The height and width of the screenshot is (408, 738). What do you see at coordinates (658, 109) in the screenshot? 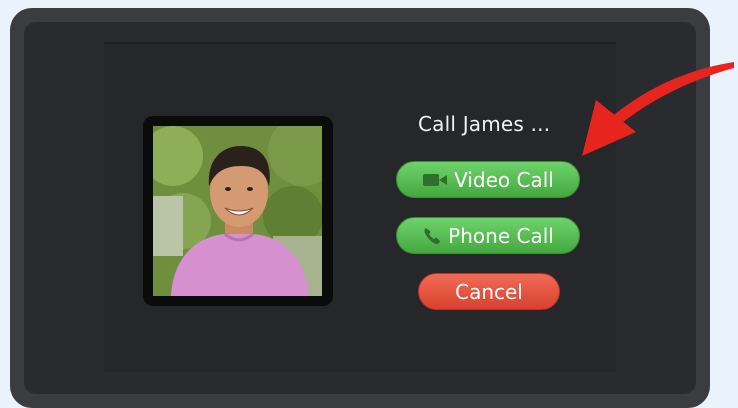
I see `red-arrow-icon` at bounding box center [658, 109].